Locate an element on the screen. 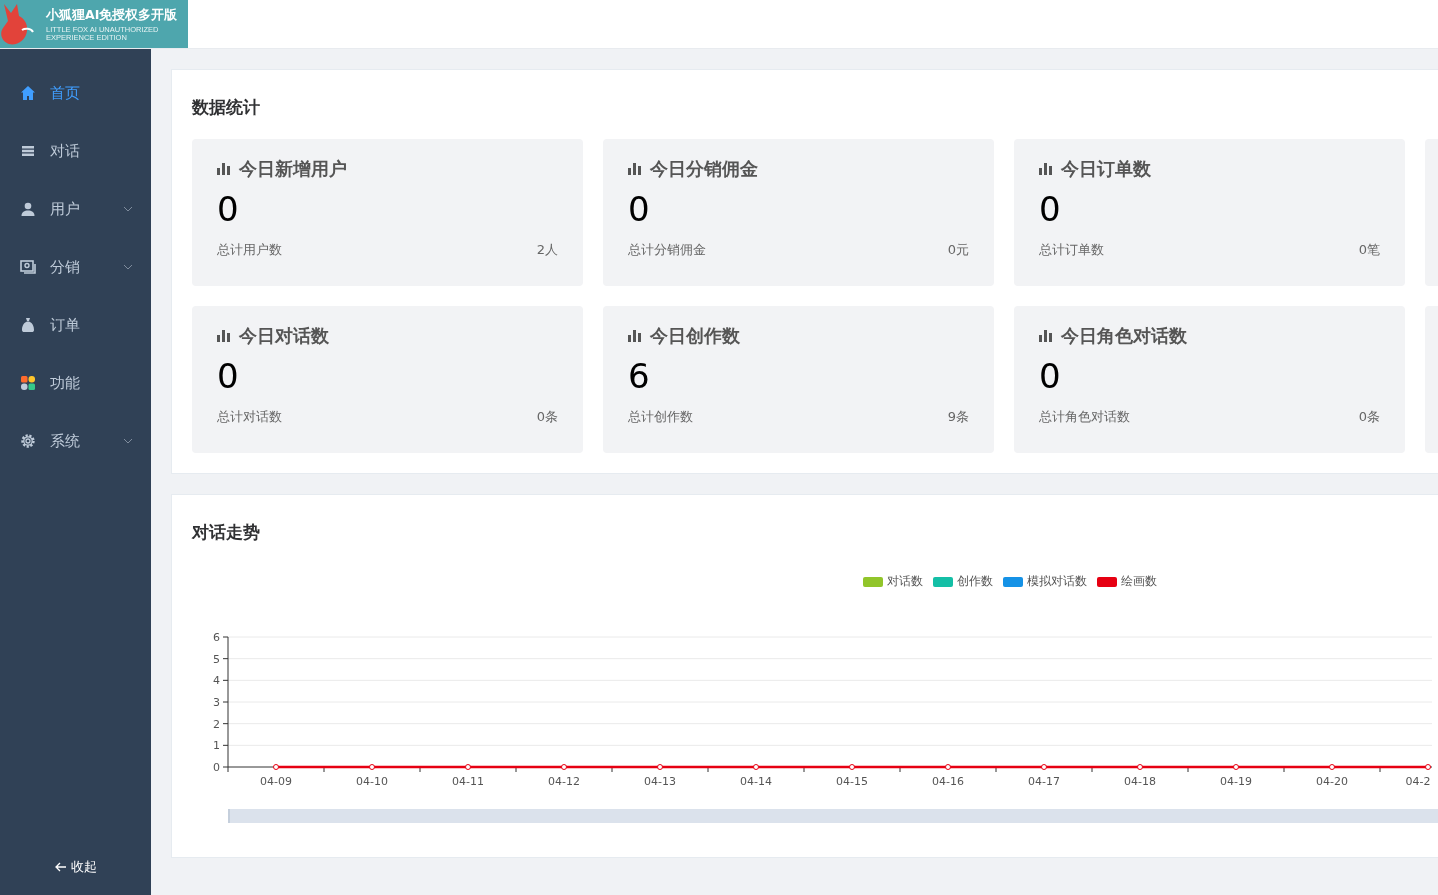  axis-label: 5 is located at coordinates (216, 659).